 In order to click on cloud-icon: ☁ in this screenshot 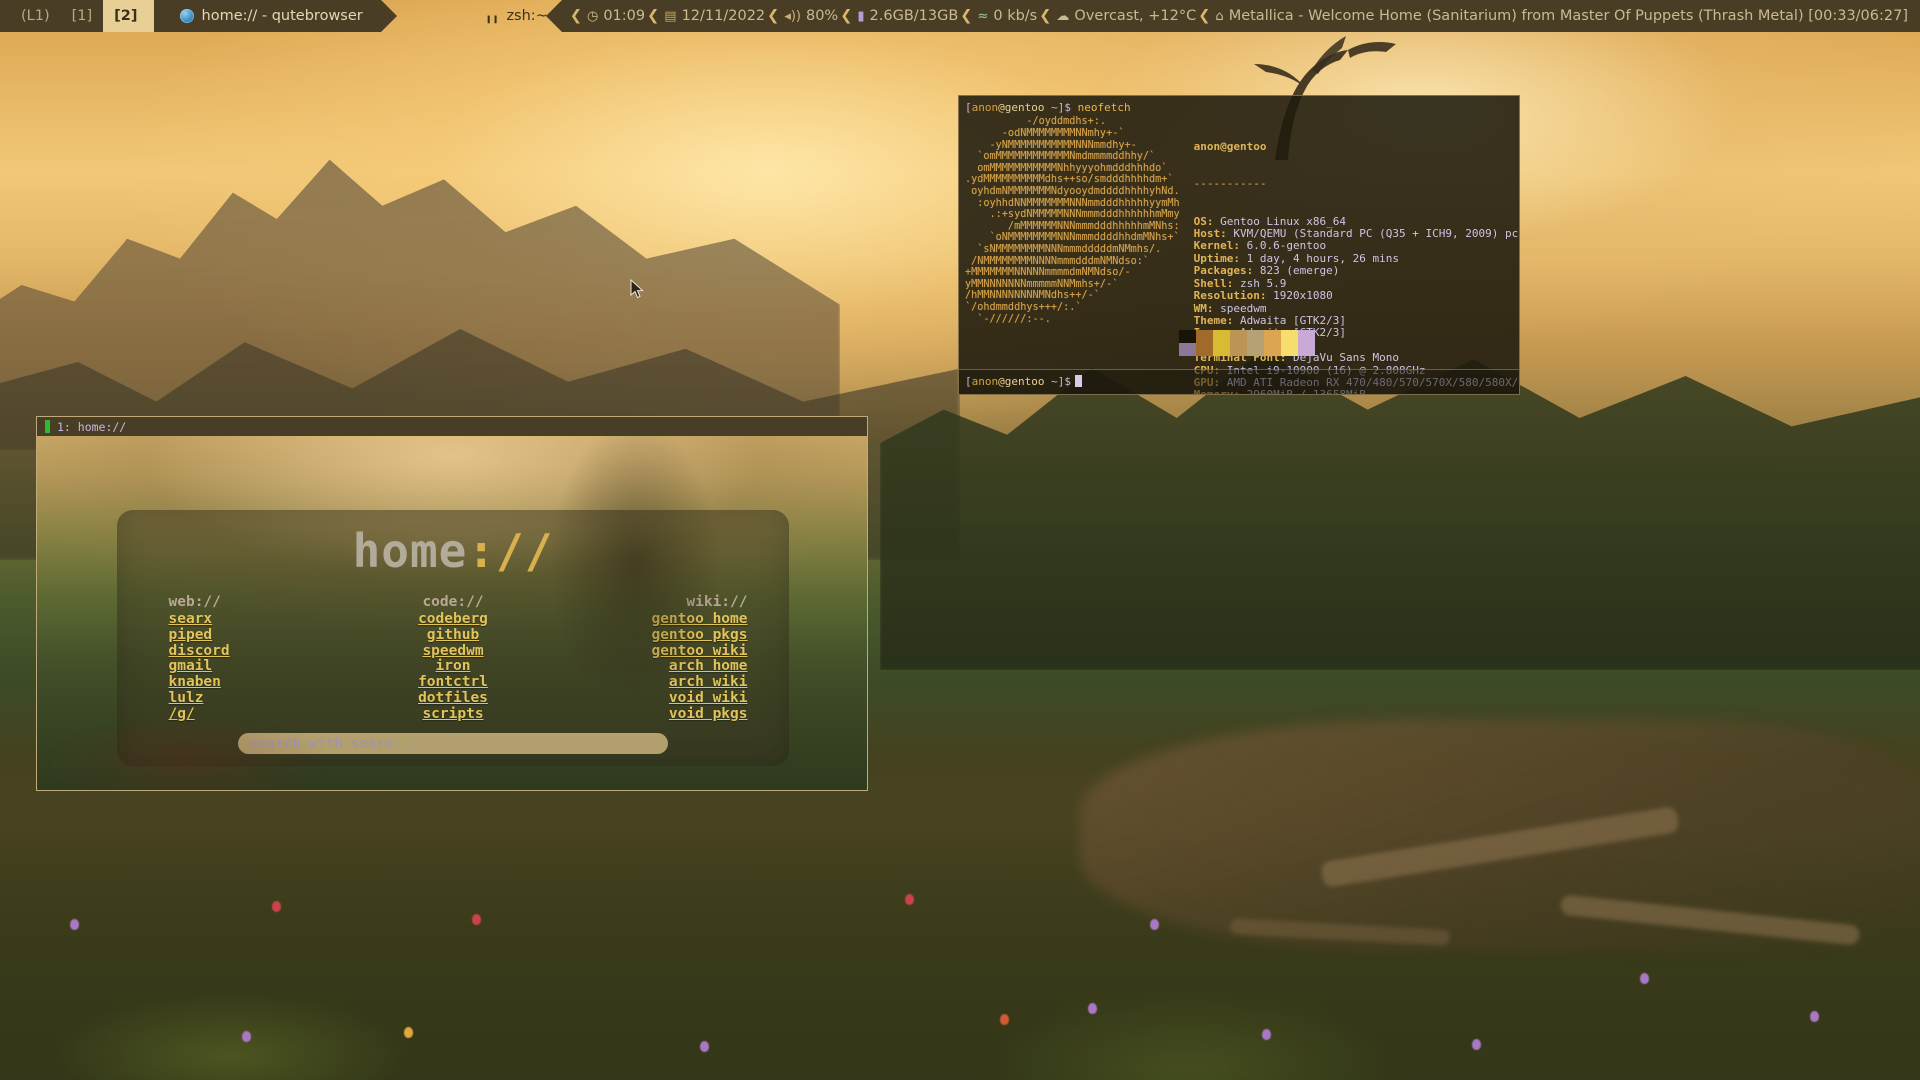, I will do `click(1063, 16)`.